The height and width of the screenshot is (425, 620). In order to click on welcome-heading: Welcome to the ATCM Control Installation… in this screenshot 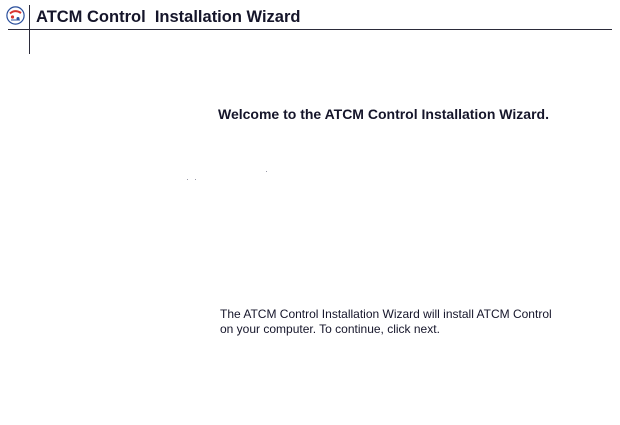, I will do `click(383, 114)`.